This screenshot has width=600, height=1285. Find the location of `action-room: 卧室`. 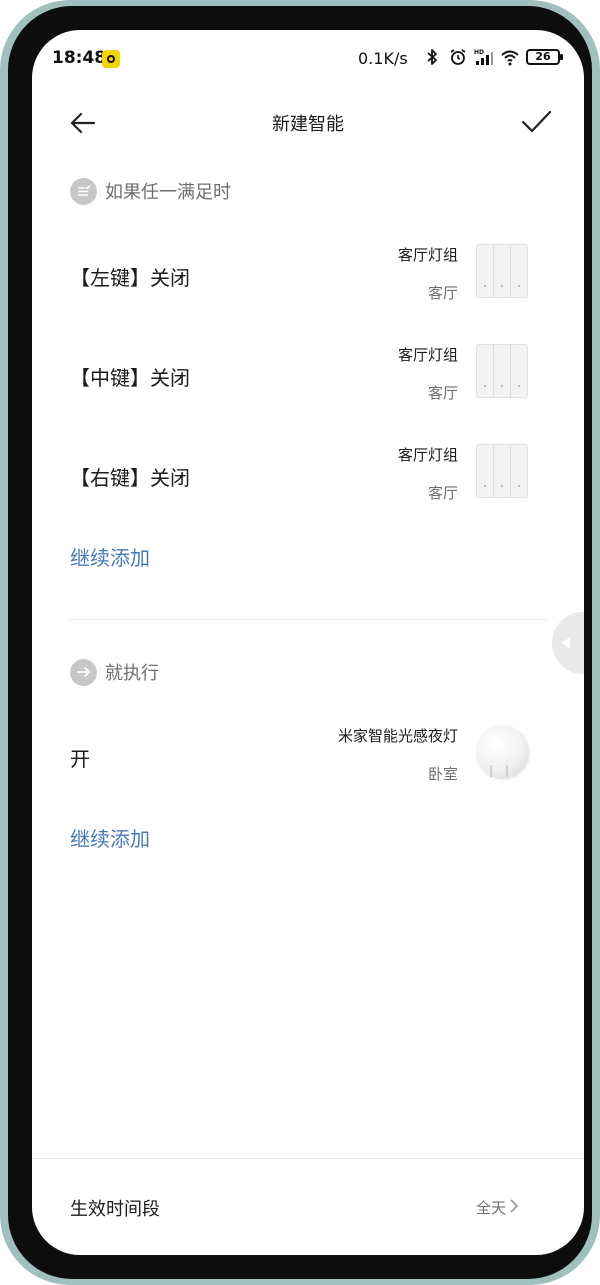

action-room: 卧室 is located at coordinates (442, 774).